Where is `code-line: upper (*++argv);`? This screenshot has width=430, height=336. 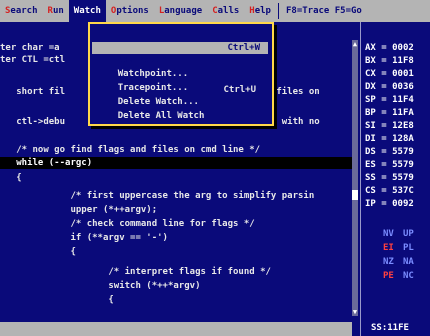
code-line: upper (*++argv); is located at coordinates (79, 210).